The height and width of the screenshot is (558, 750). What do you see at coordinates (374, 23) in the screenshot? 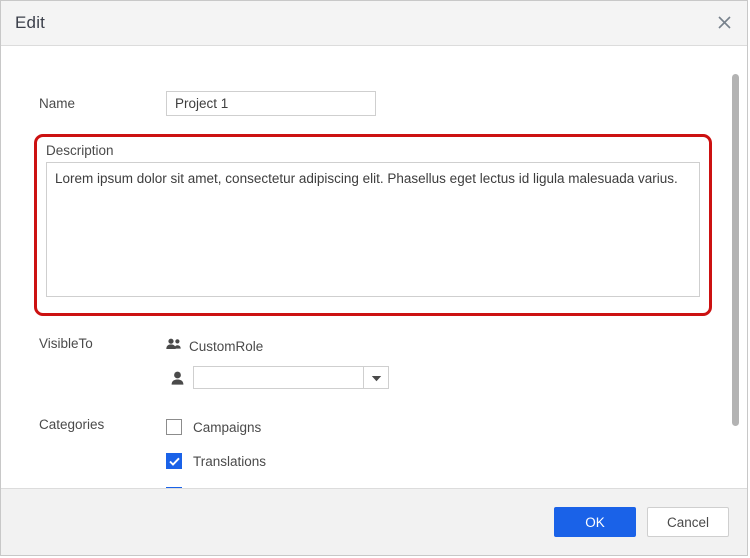
I see `dialog-titlebar: Edit` at bounding box center [374, 23].